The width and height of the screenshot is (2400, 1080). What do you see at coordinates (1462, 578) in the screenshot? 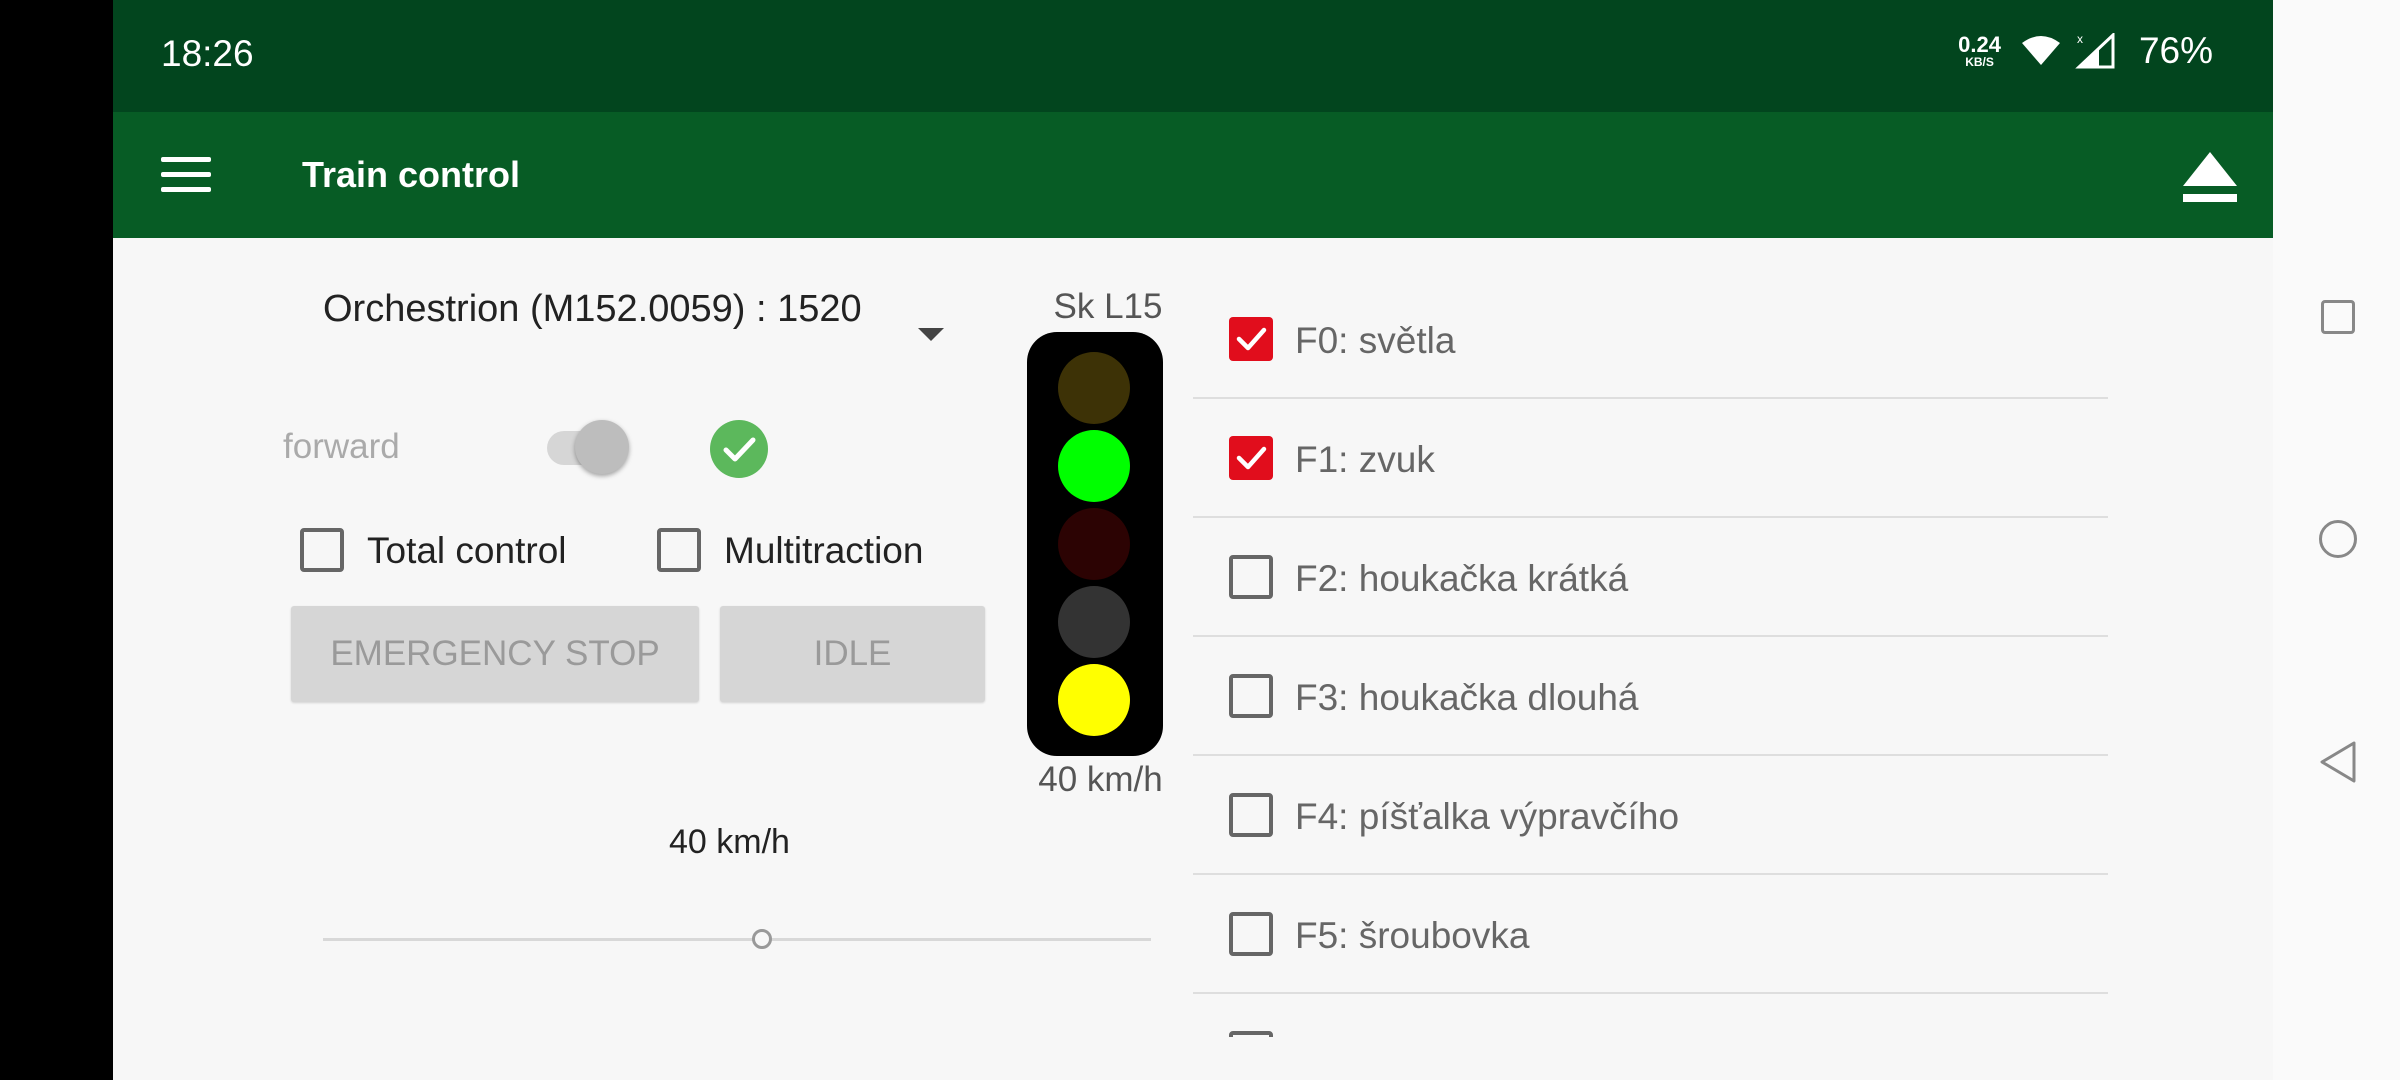
I see `function-label: F2: houkačka krátká` at bounding box center [1462, 578].